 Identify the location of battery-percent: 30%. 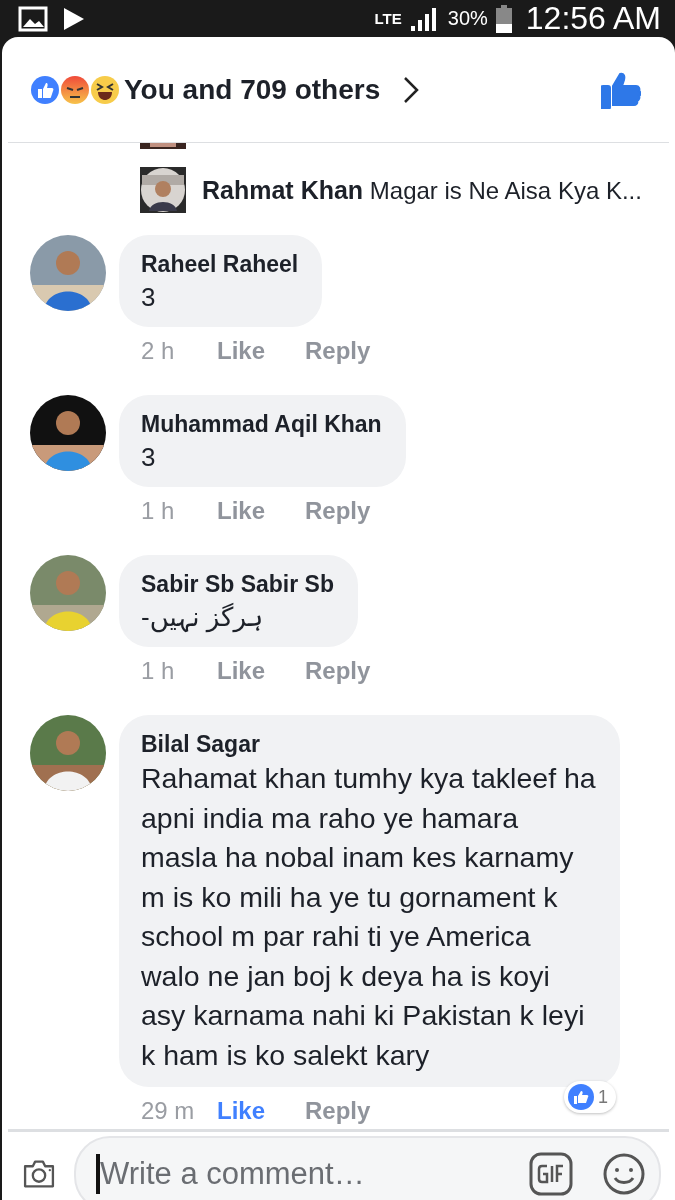
(467, 18).